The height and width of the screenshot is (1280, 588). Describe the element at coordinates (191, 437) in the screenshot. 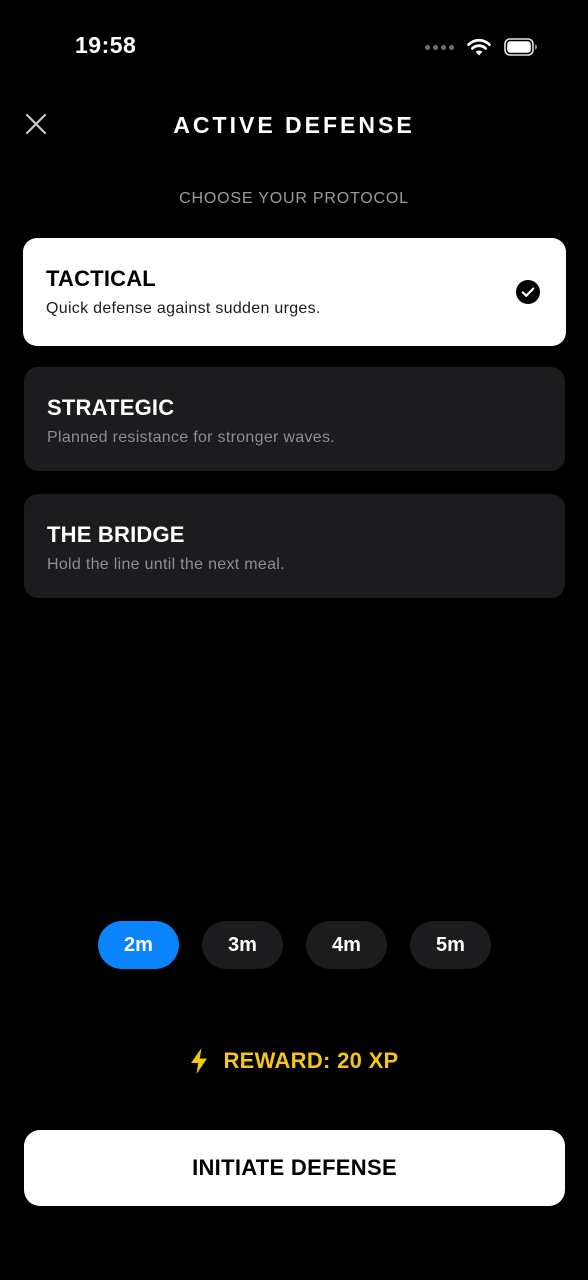

I see `protocol-description: Planned resistance for stronger waves.` at that location.